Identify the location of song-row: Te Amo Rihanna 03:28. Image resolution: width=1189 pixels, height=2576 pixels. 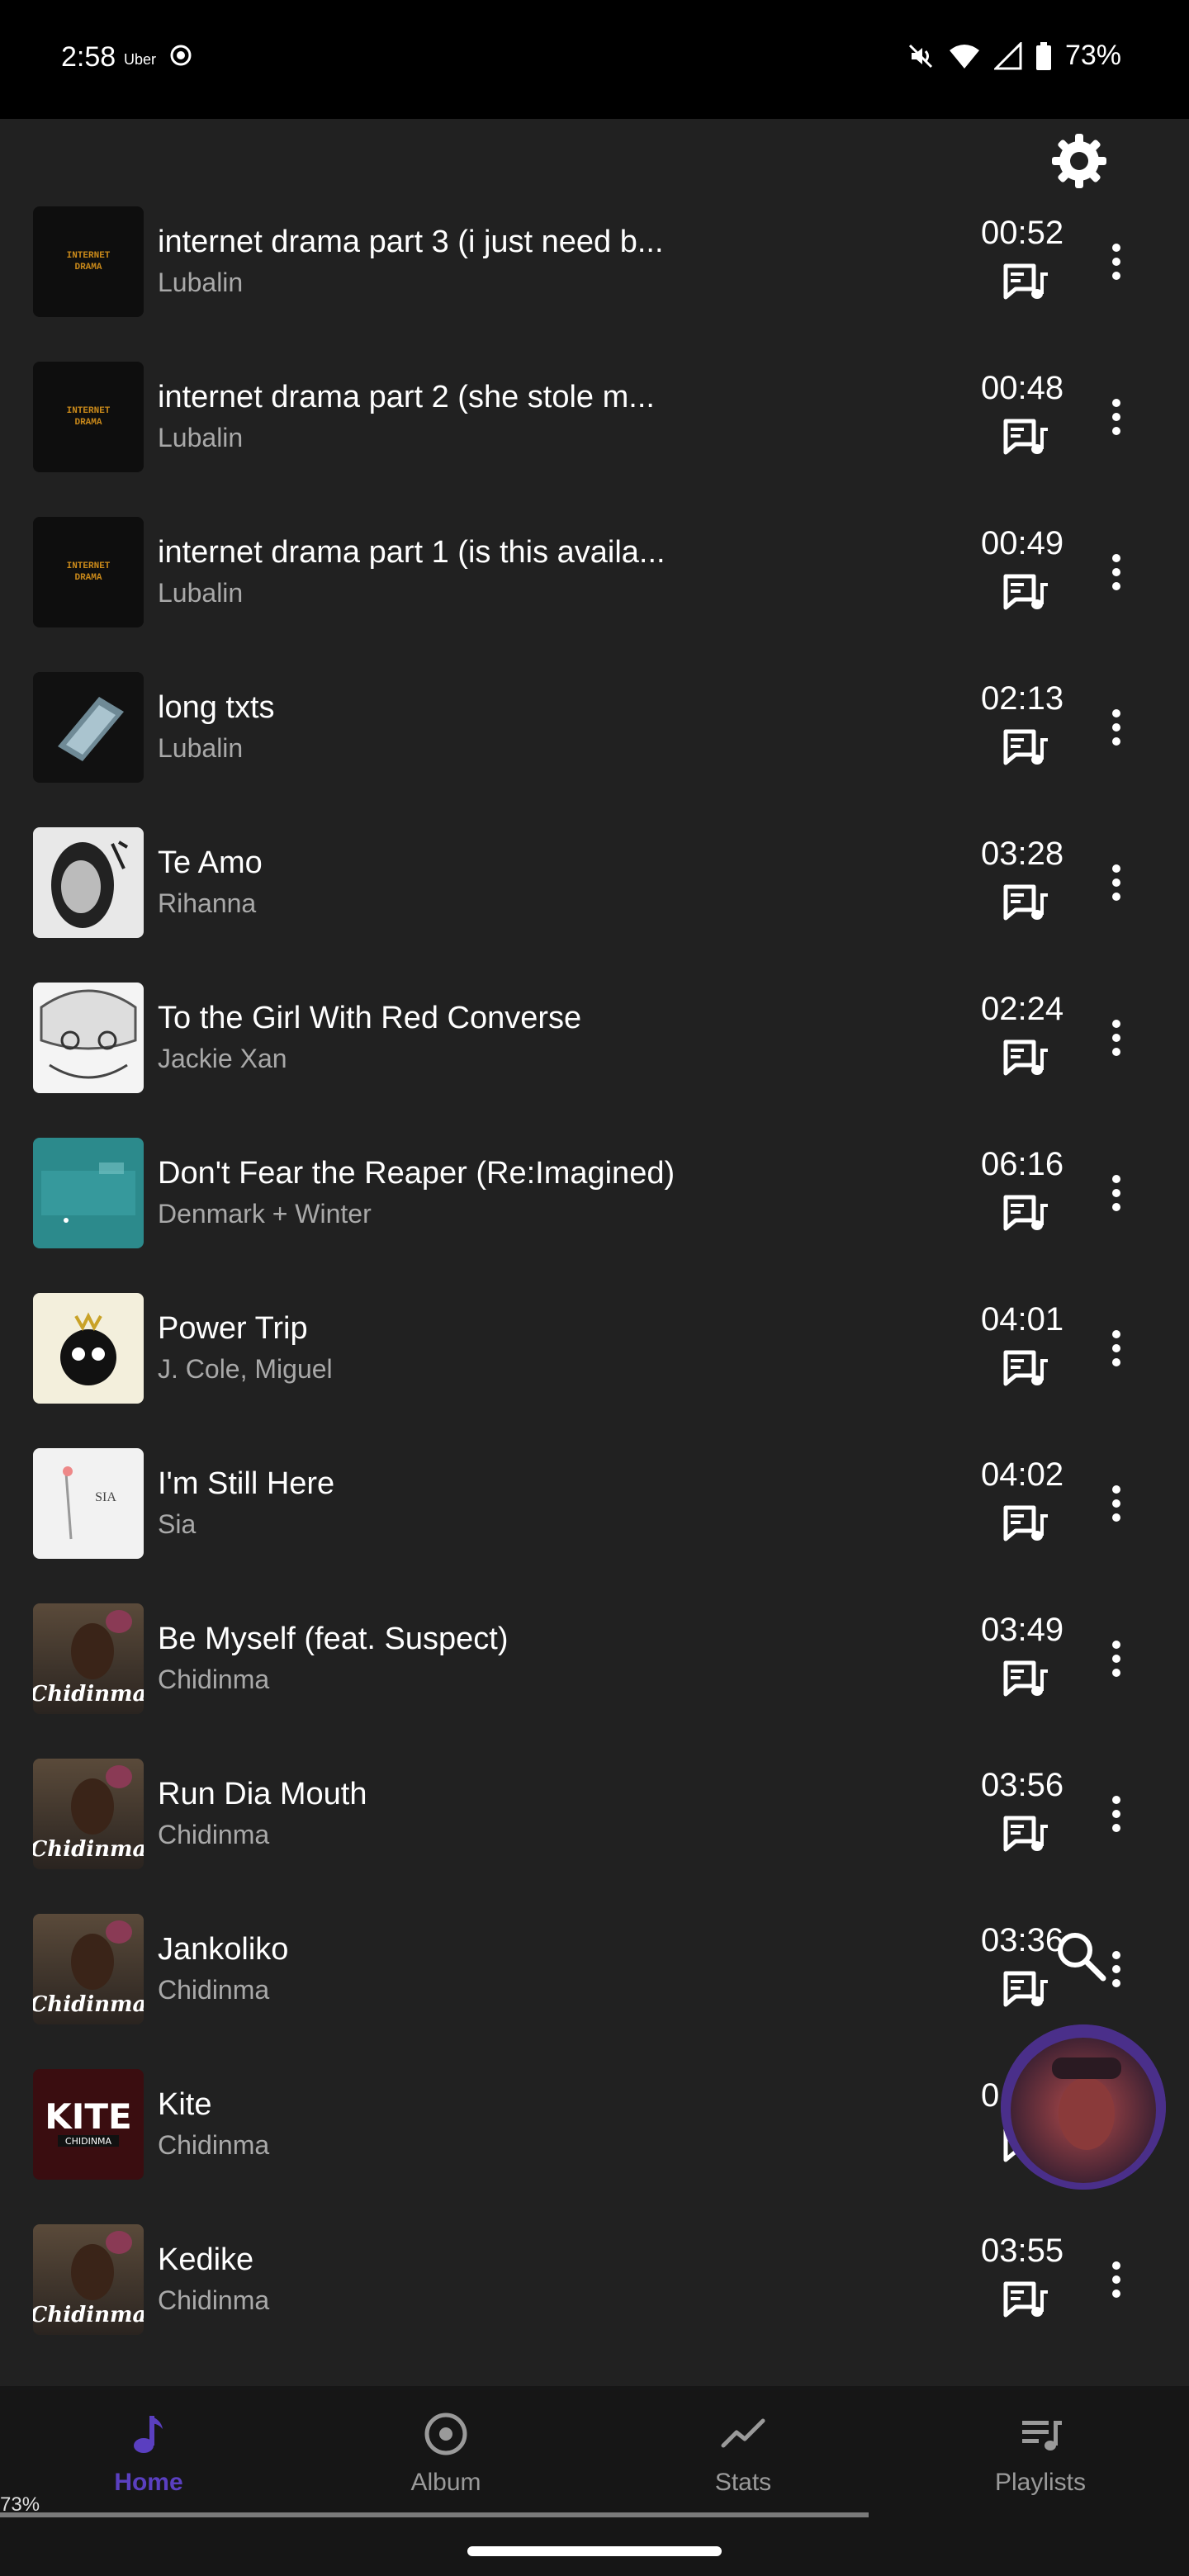
(594, 880).